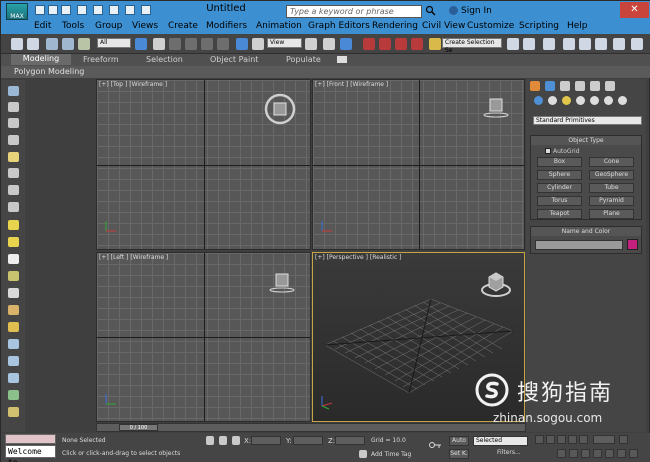  I want to click on layer-manager-icon, so click(549, 44).